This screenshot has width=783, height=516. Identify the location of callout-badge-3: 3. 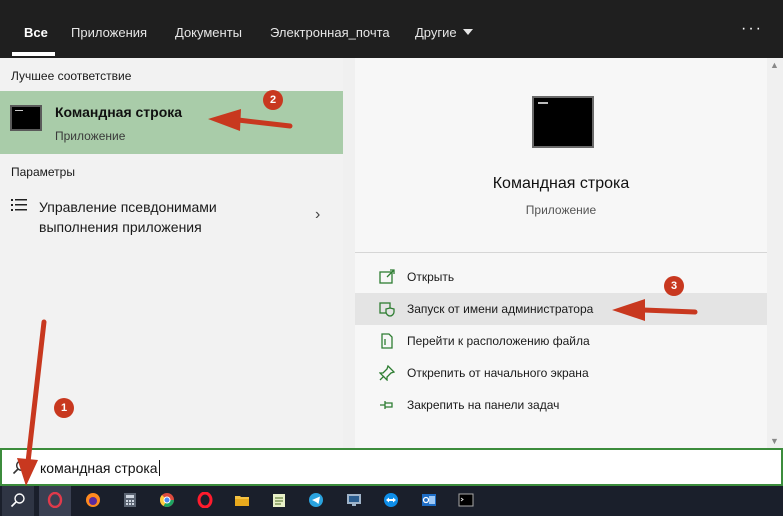
(674, 286).